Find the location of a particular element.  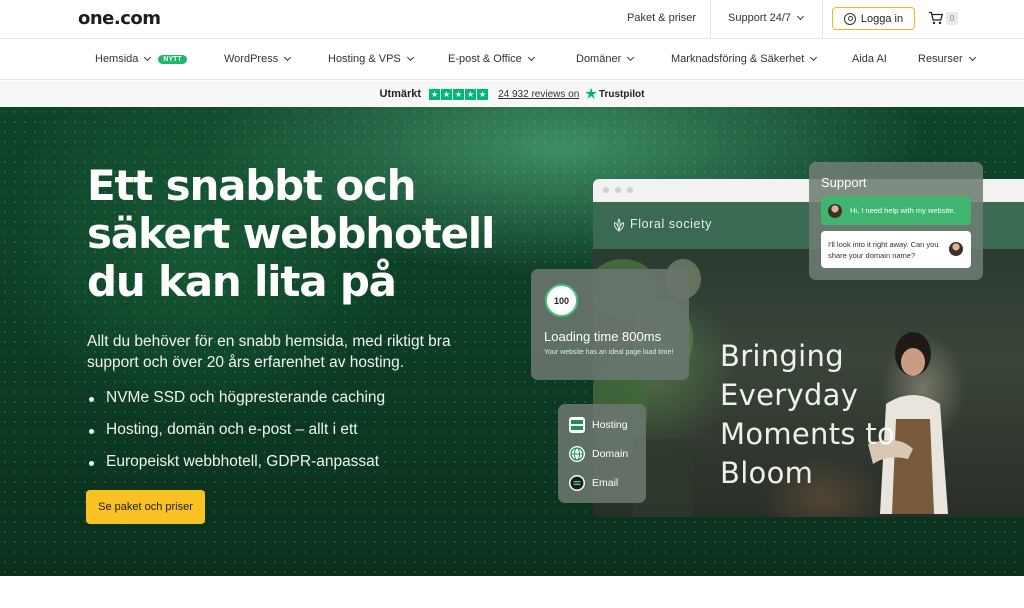

flower-icon is located at coordinates (619, 225).